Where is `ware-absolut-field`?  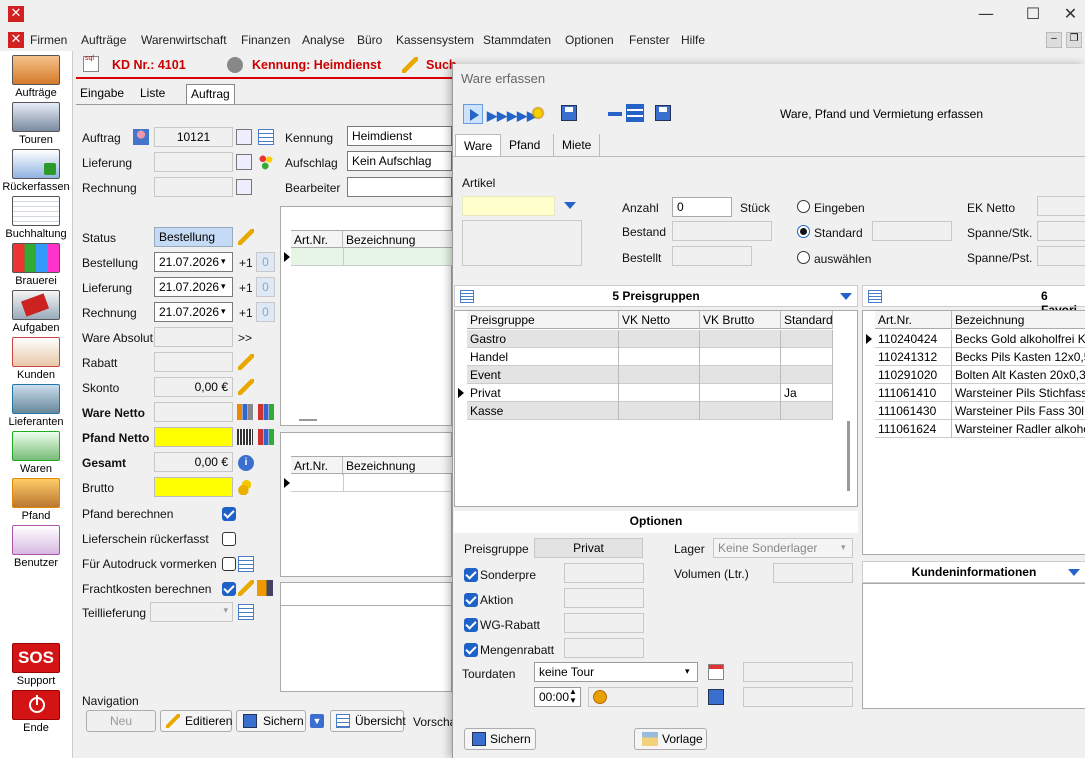
ware-absolut-field is located at coordinates (193, 337).